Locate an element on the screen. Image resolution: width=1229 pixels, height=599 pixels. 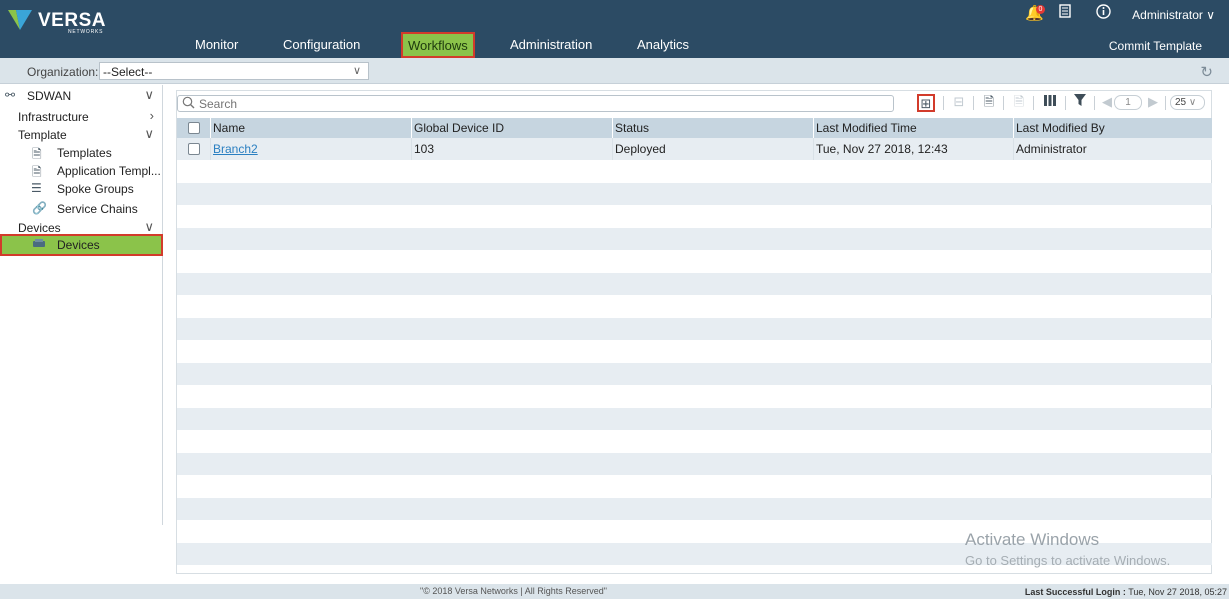
user-menu: Administrator ∨ is located at coordinates (1173, 15).